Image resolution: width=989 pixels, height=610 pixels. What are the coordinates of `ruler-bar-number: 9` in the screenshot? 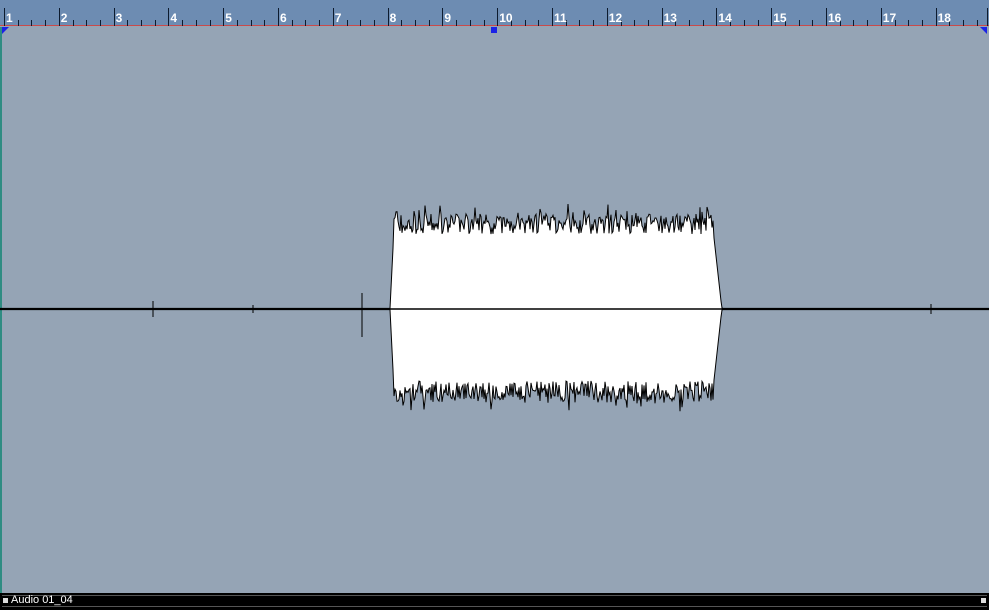 It's located at (448, 18).